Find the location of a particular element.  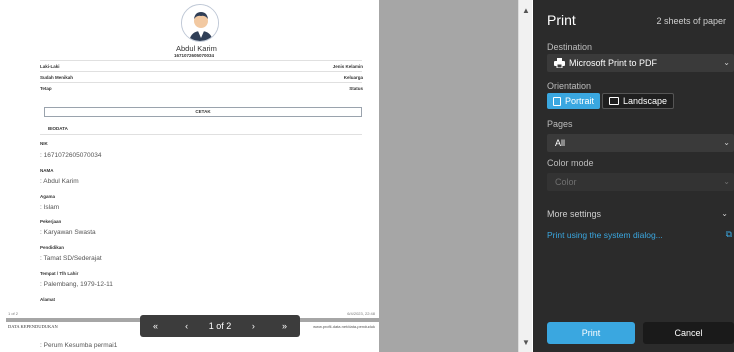

page2-header-right: www.profil-data.net/data-penduduk is located at coordinates (344, 326).